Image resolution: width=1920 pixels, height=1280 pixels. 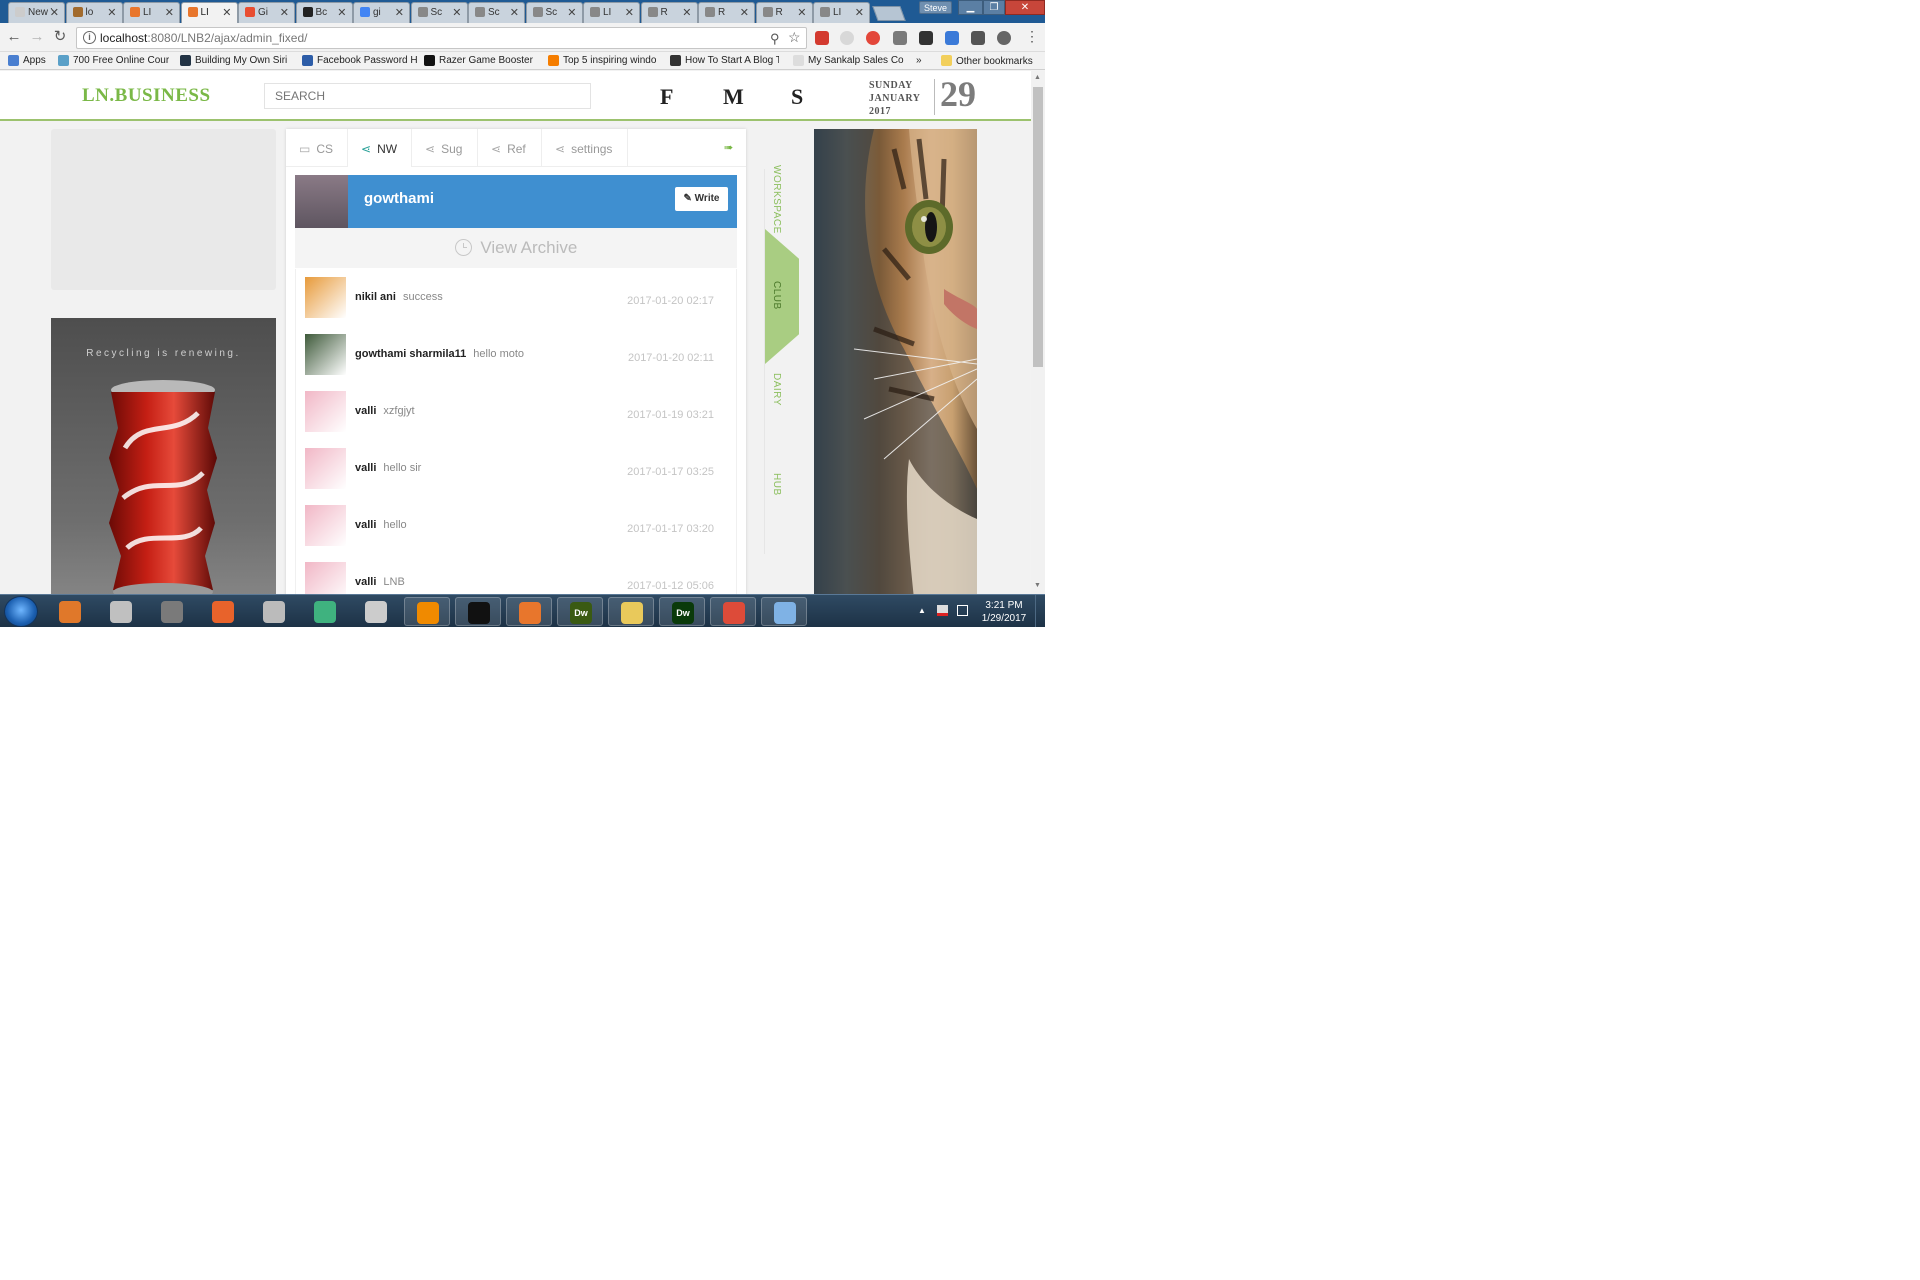 I want to click on forward-button: →, so click(x=37, y=37).